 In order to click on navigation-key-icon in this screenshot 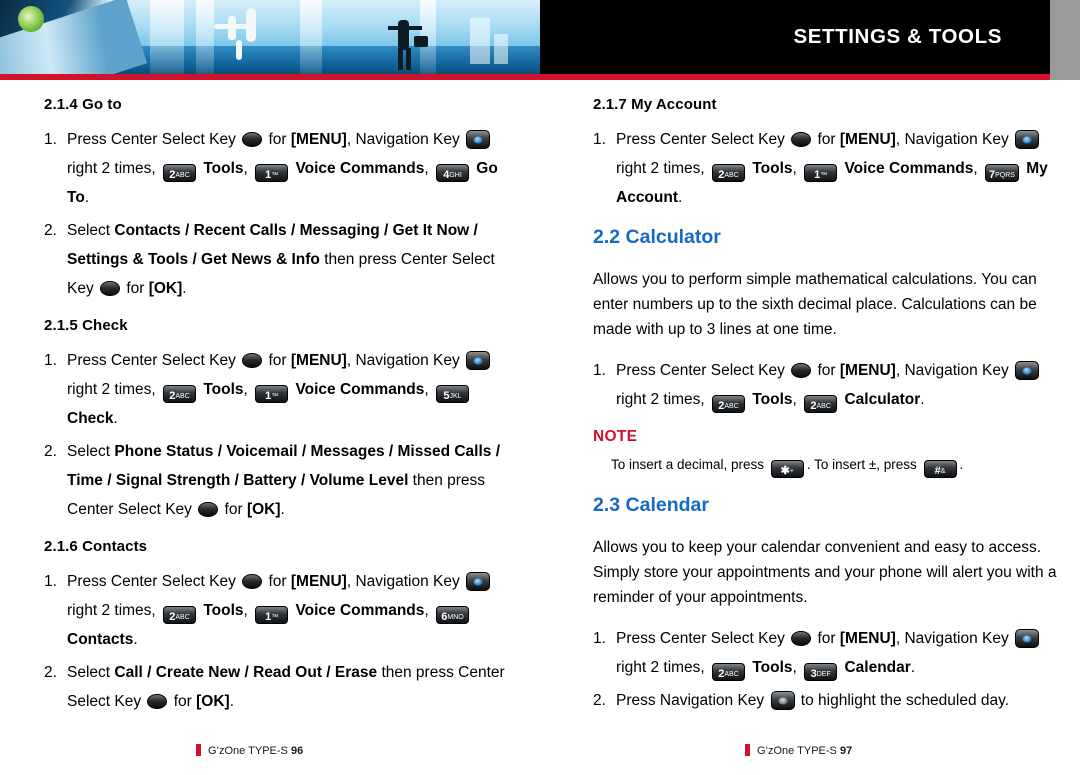, I will do `click(782, 700)`.